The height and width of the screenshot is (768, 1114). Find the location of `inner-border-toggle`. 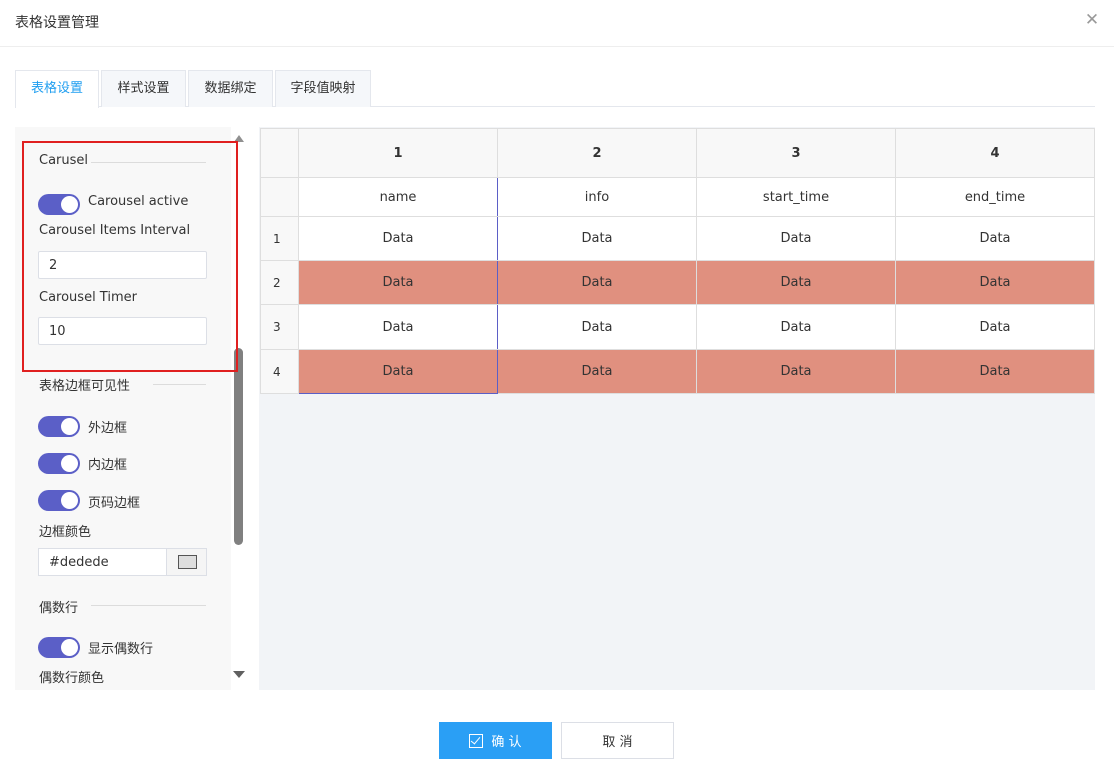

inner-border-toggle is located at coordinates (59, 463).